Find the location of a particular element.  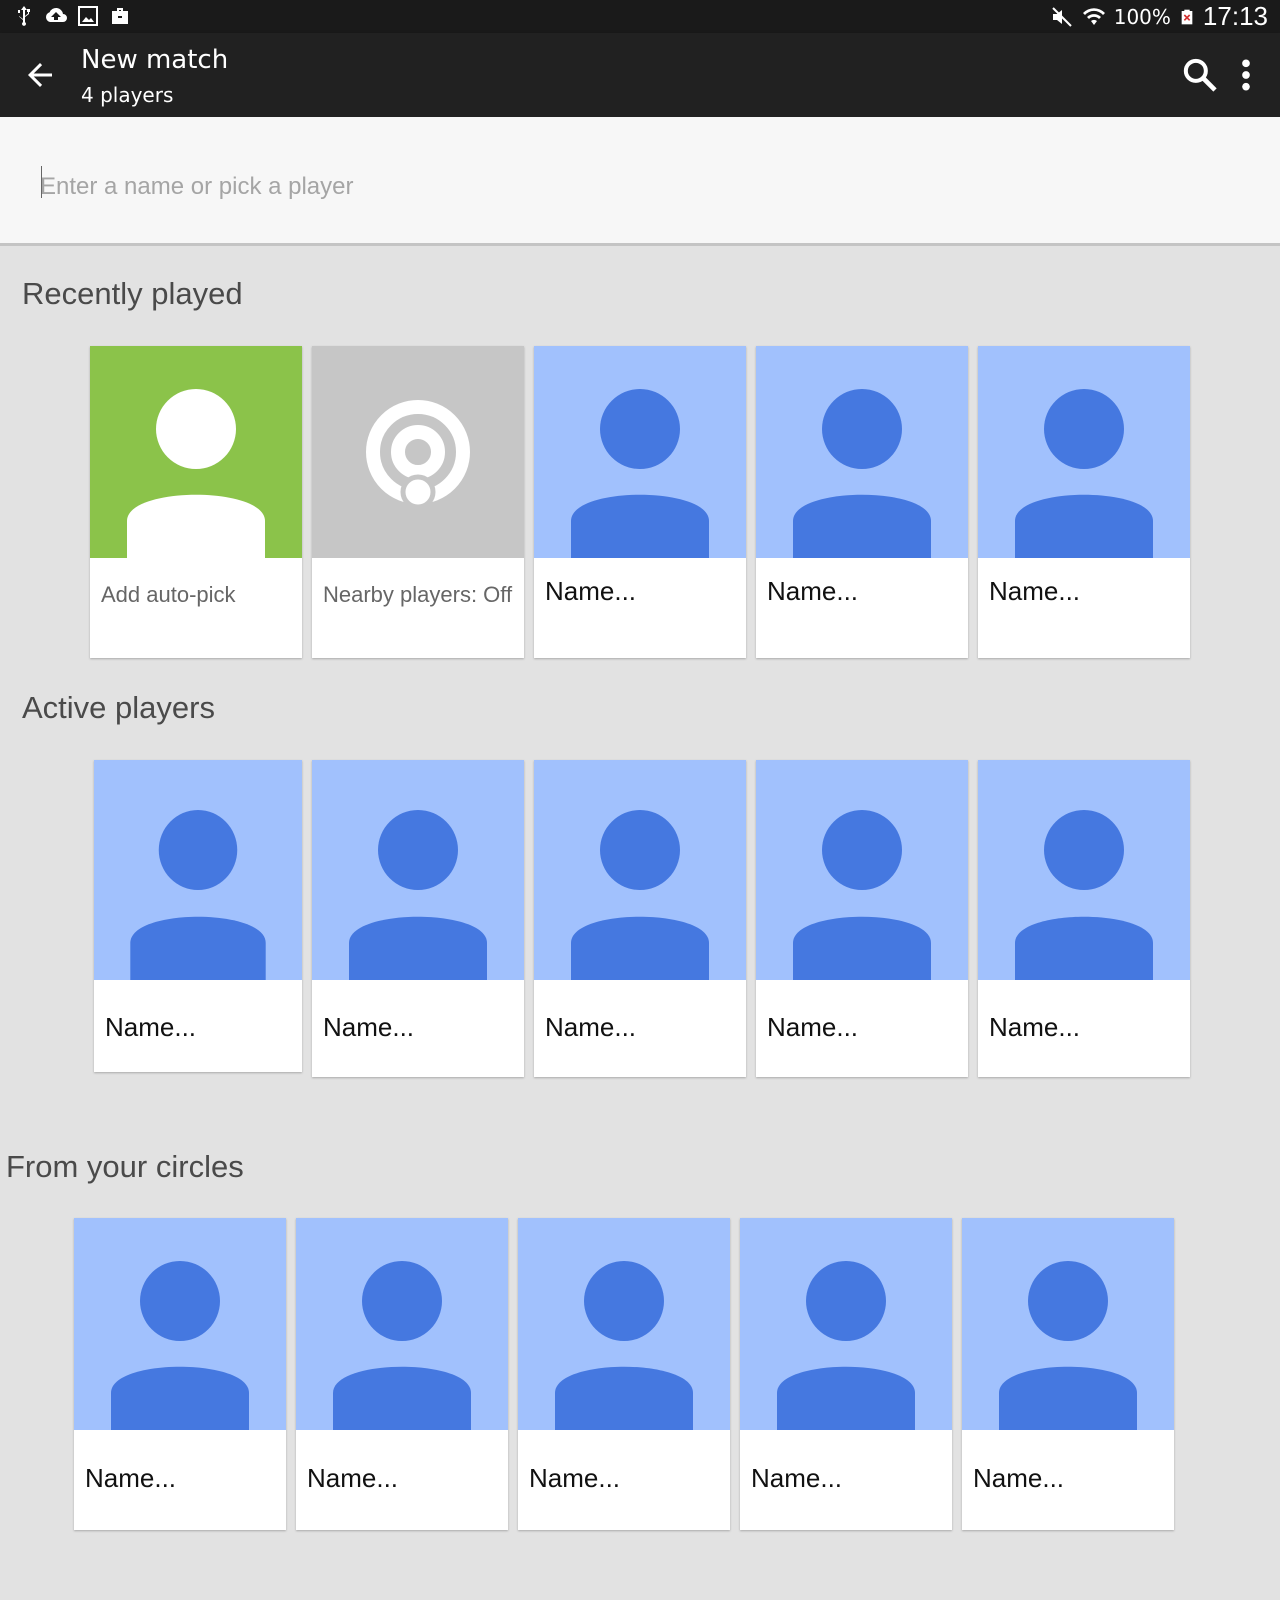

mute-icon is located at coordinates (1062, 16).